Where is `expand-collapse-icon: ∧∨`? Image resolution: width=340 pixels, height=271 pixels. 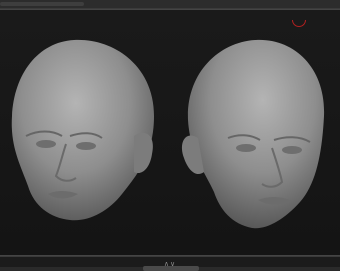
expand-collapse-icon: ∧∨ is located at coordinates (170, 264).